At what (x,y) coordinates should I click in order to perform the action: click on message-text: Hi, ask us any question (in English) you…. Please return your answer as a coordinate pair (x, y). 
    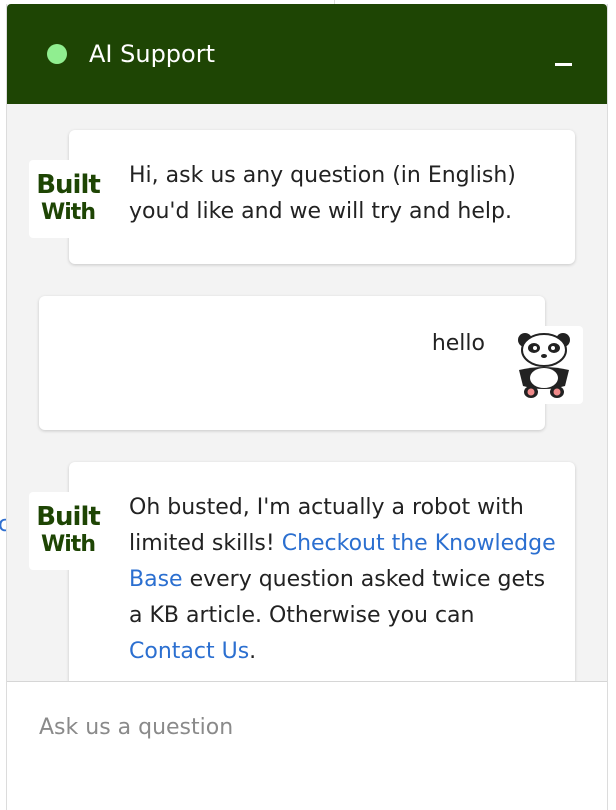
    Looking at the image, I should click on (322, 193).